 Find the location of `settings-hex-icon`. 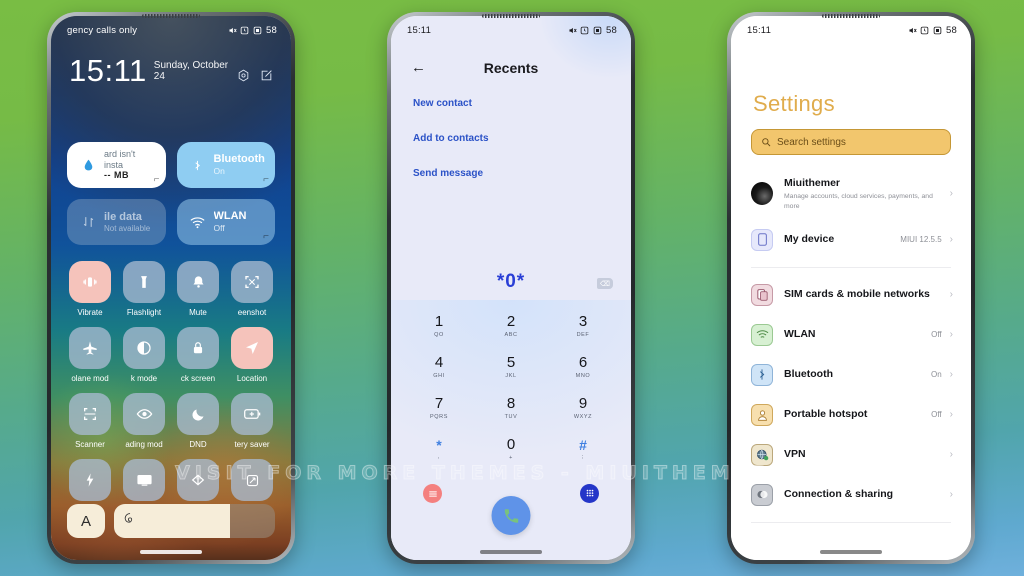

settings-hex-icon is located at coordinates (243, 75).